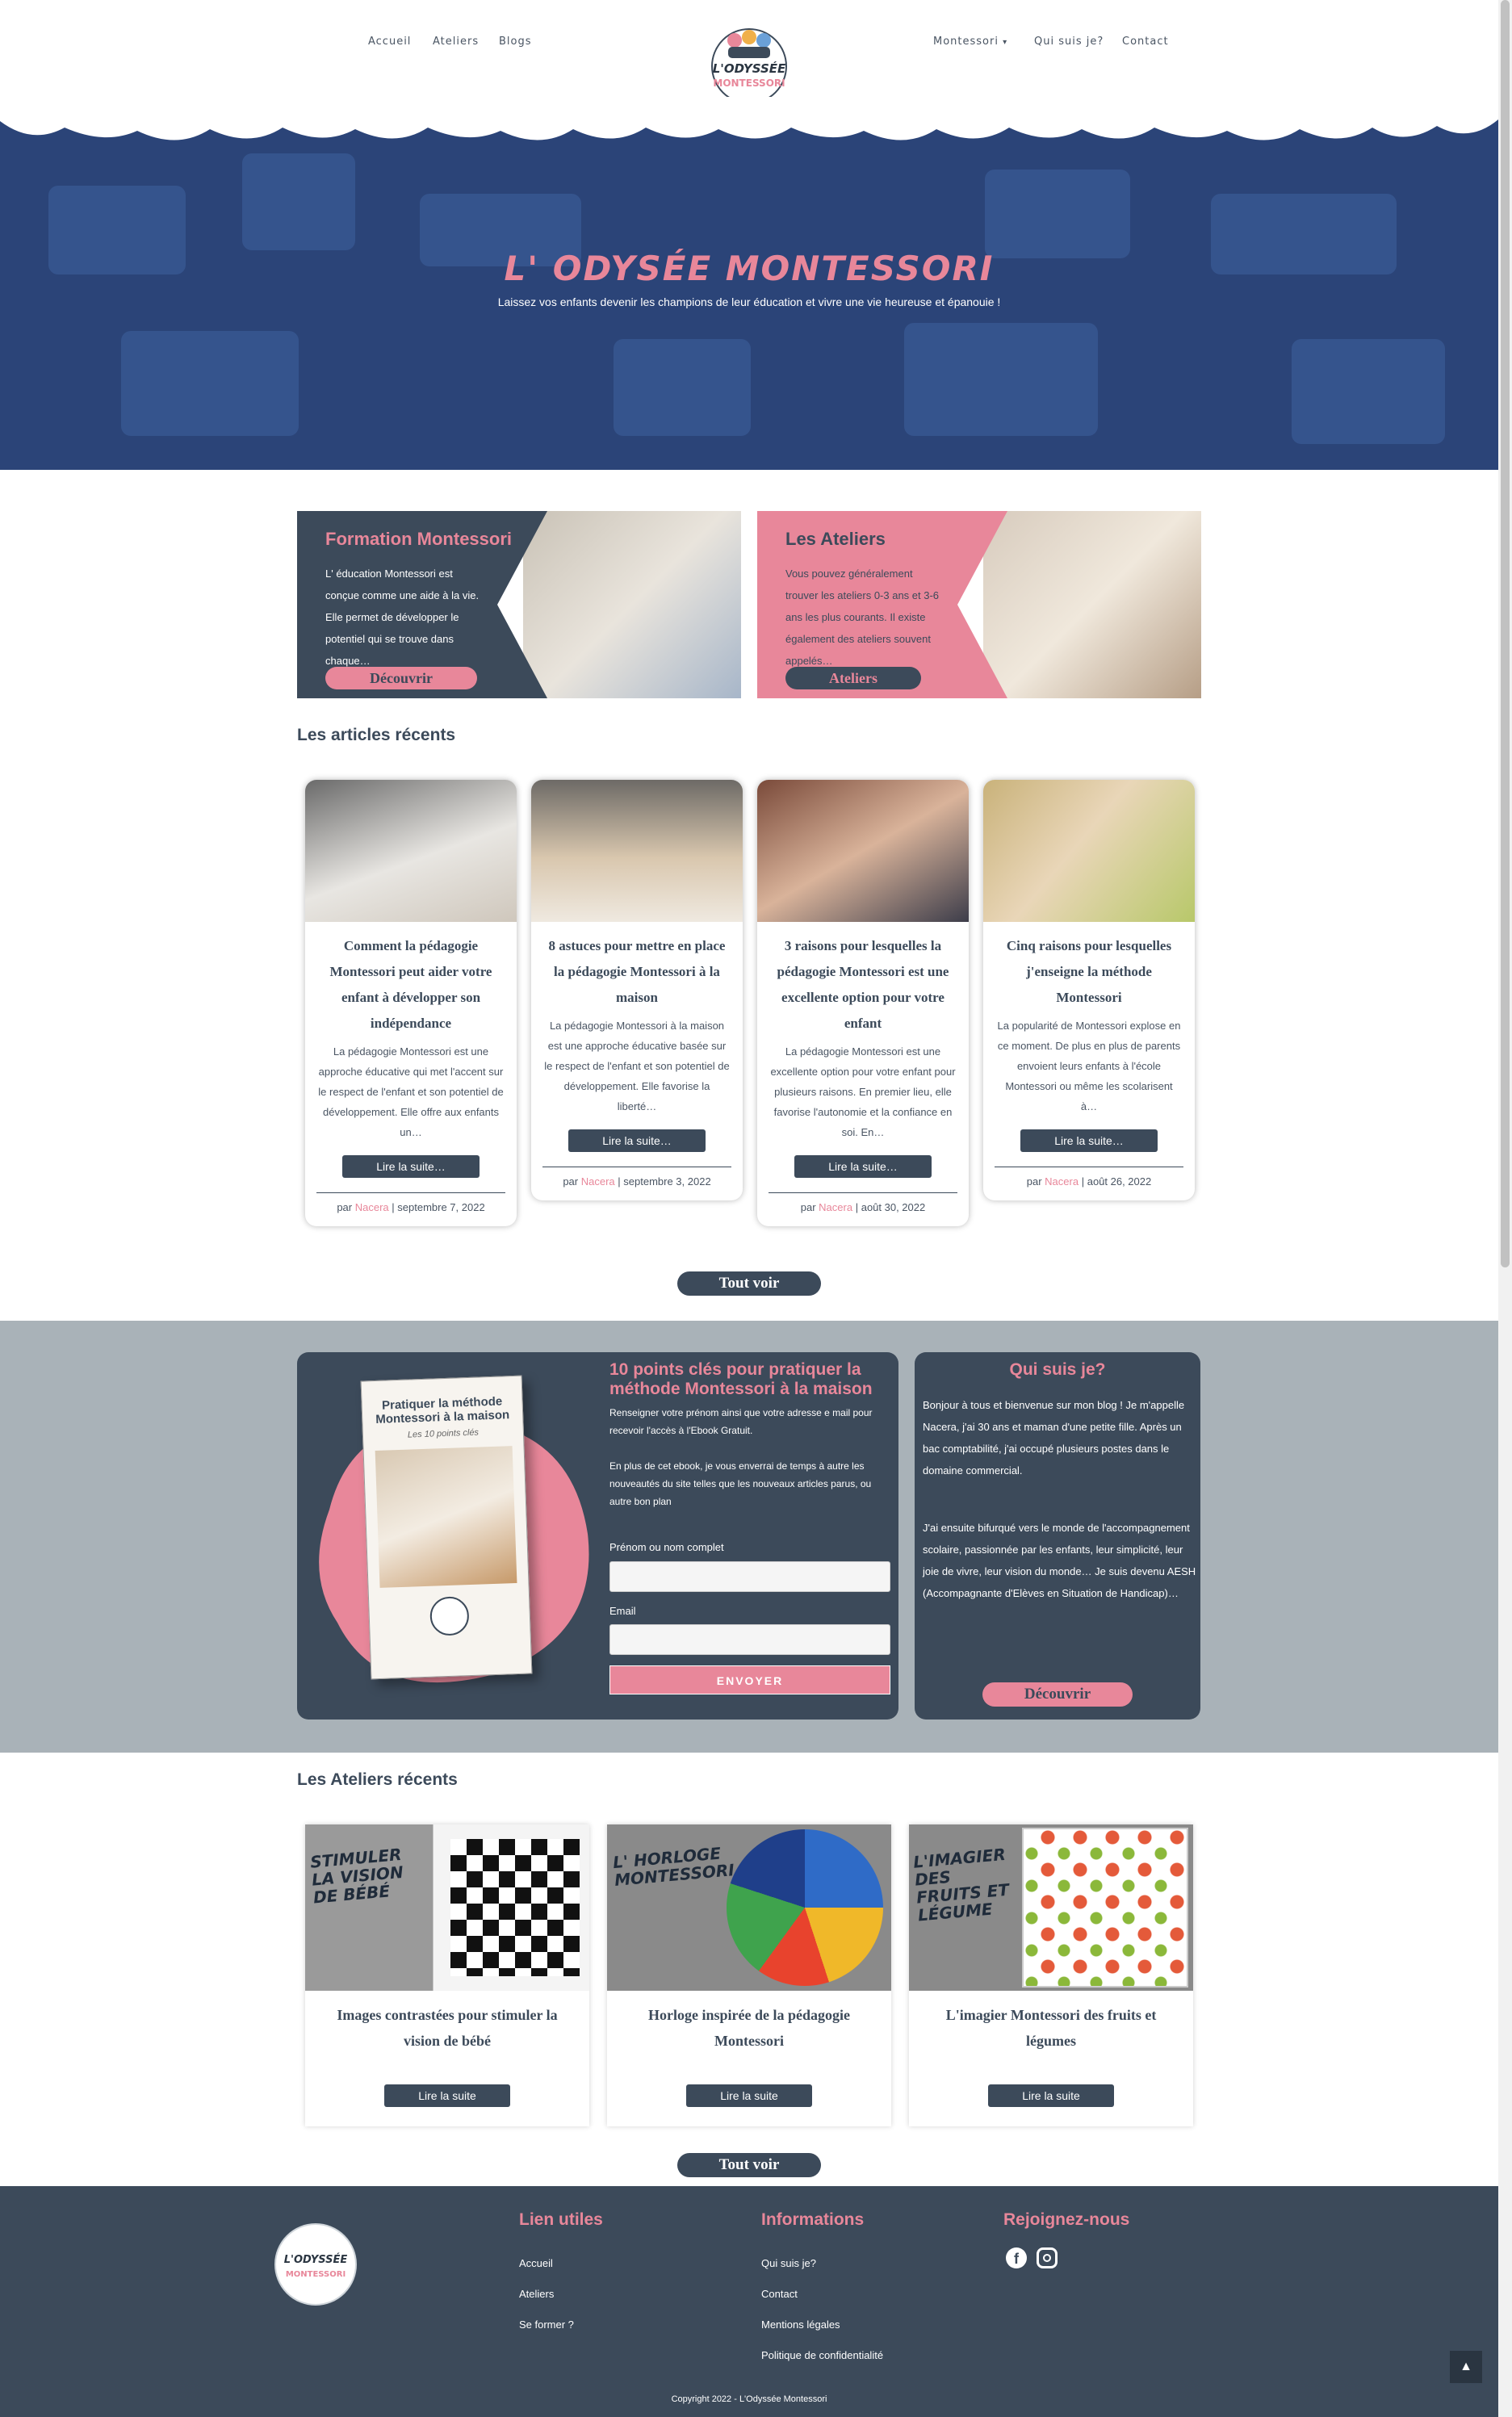 The image size is (1512, 2417). What do you see at coordinates (1047, 2257) in the screenshot?
I see `instagram-icon` at bounding box center [1047, 2257].